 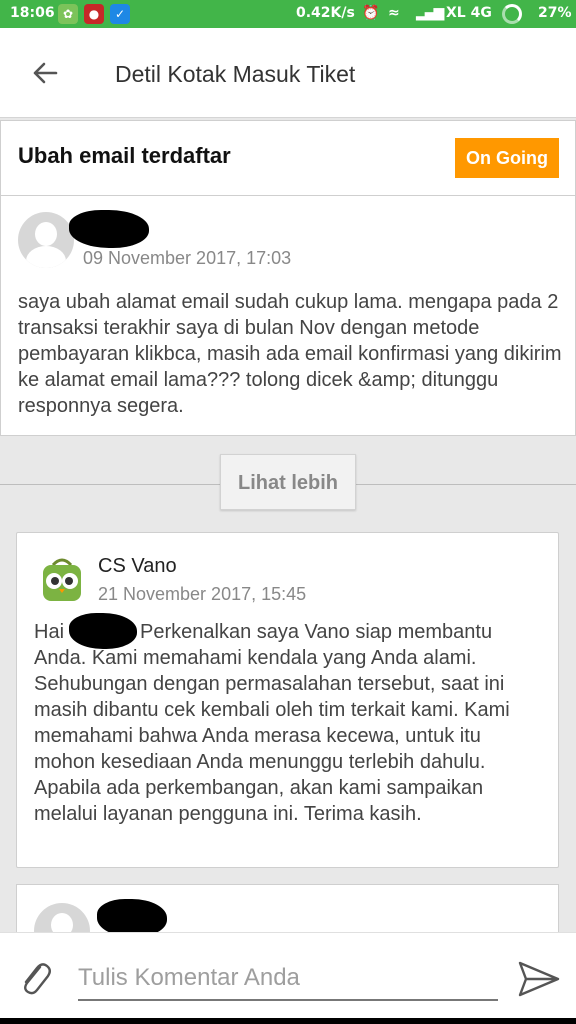 I want to click on message-author: CS Vano, so click(x=137, y=566).